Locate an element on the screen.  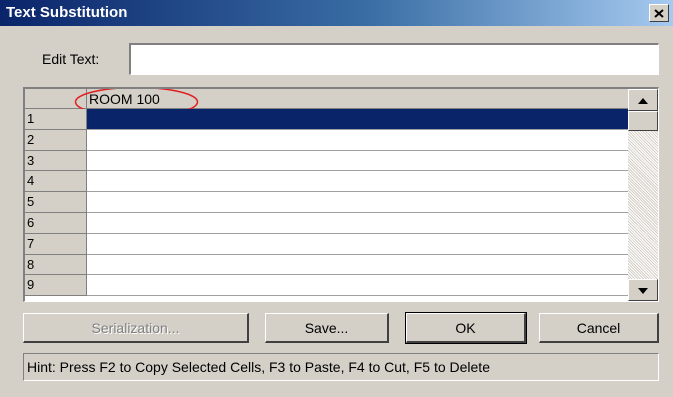
row-number: 7 is located at coordinates (56, 244).